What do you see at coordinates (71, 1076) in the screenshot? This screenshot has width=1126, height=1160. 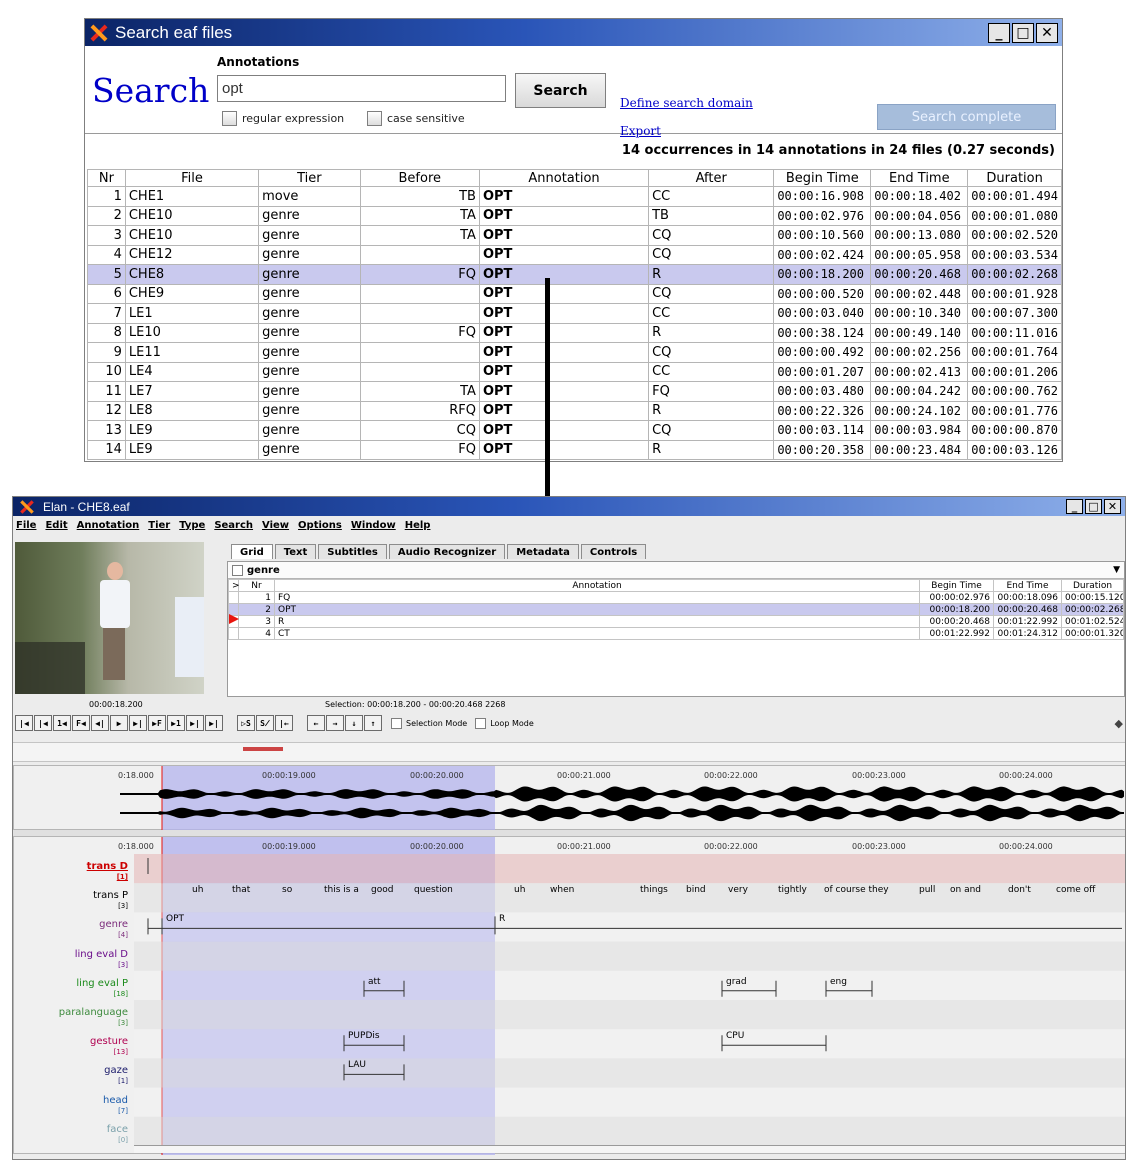 I see `tier-label-gaze: gaze [1]` at bounding box center [71, 1076].